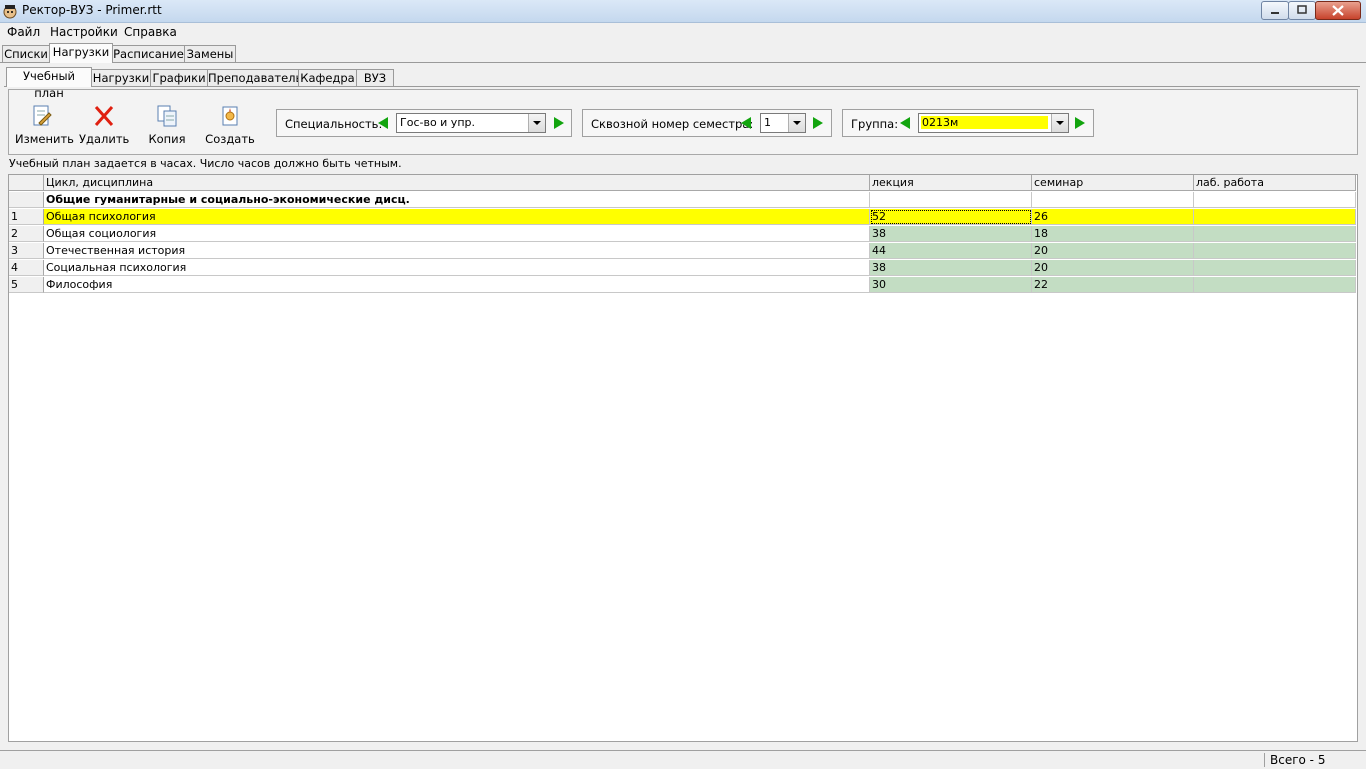  What do you see at coordinates (179, 78) in the screenshot?
I see `subtab-charts: Графики` at bounding box center [179, 78].